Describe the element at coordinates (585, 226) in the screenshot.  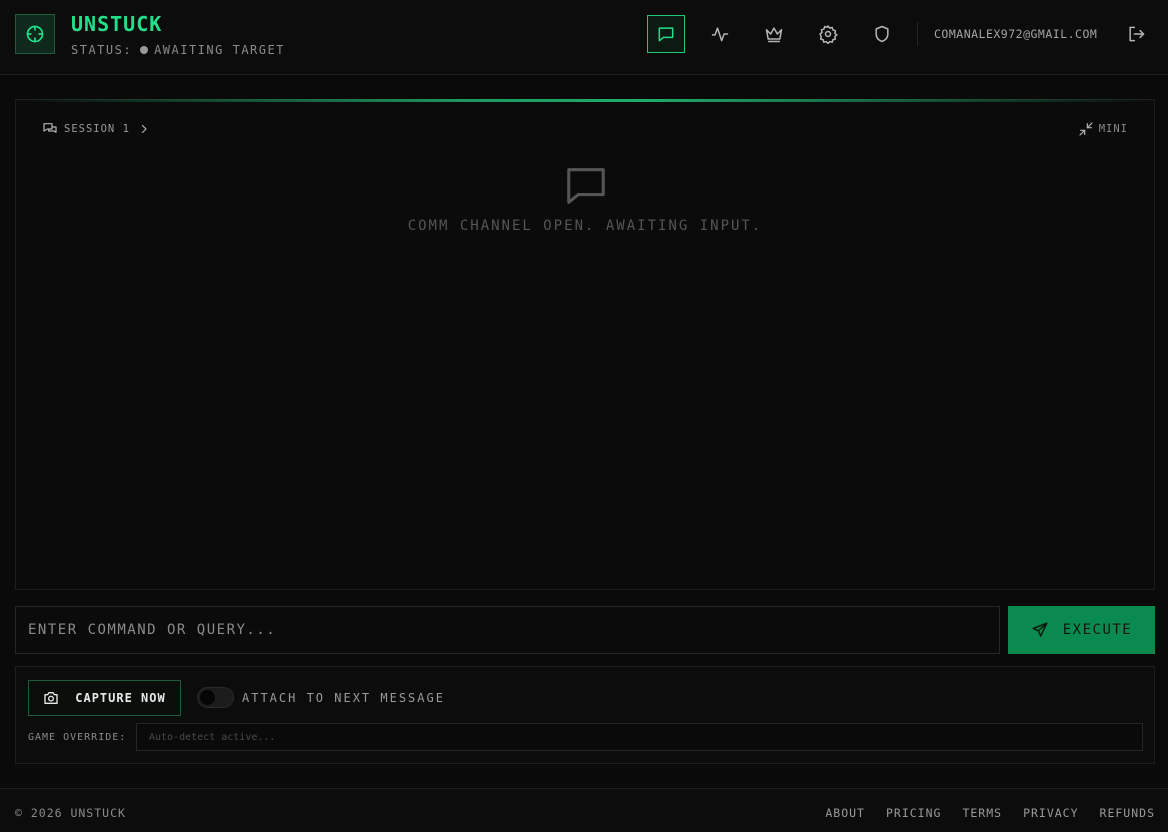
I see `empty-chat-message: COMM CHANNEL OPEN. AWAITING INPUT.` at that location.